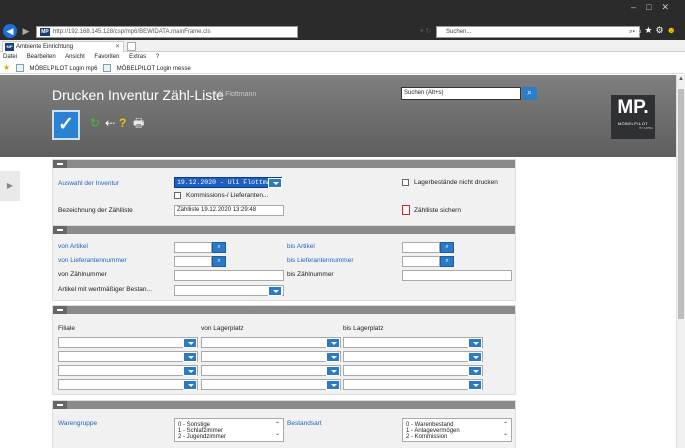  I want to click on window-controls: –□✕, so click(655, 7).